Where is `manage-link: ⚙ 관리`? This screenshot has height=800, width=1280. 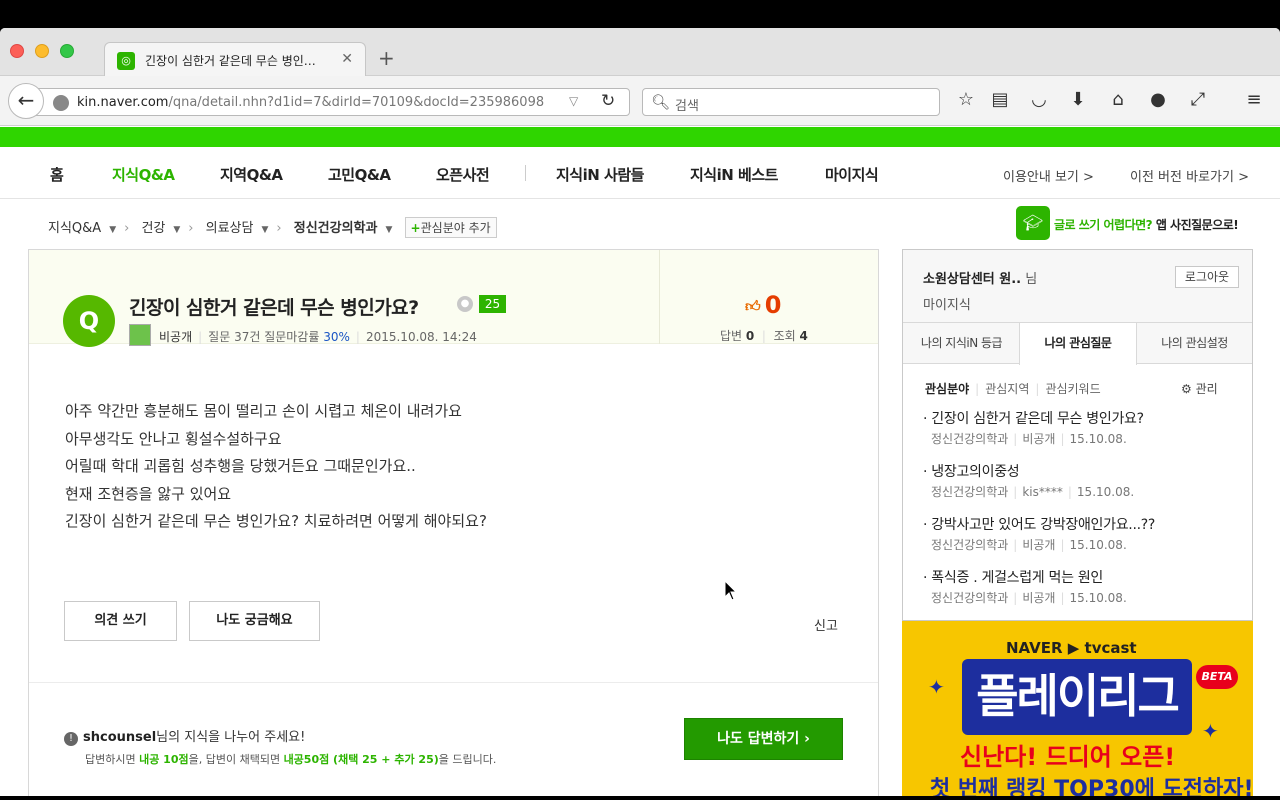 manage-link: ⚙ 관리 is located at coordinates (1199, 388).